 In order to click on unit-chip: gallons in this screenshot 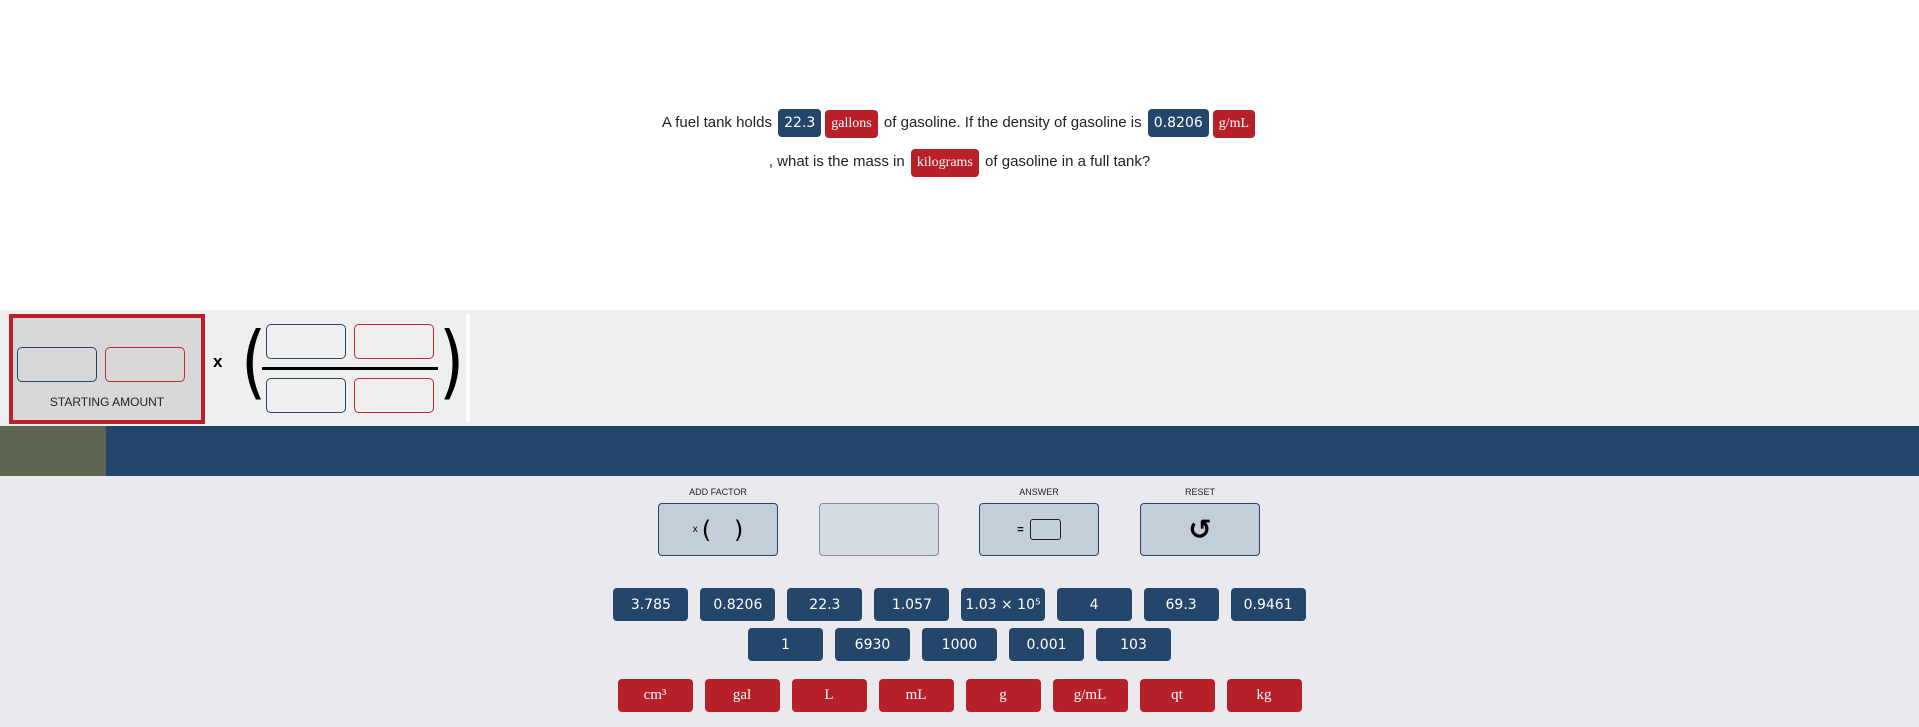, I will do `click(851, 124)`.